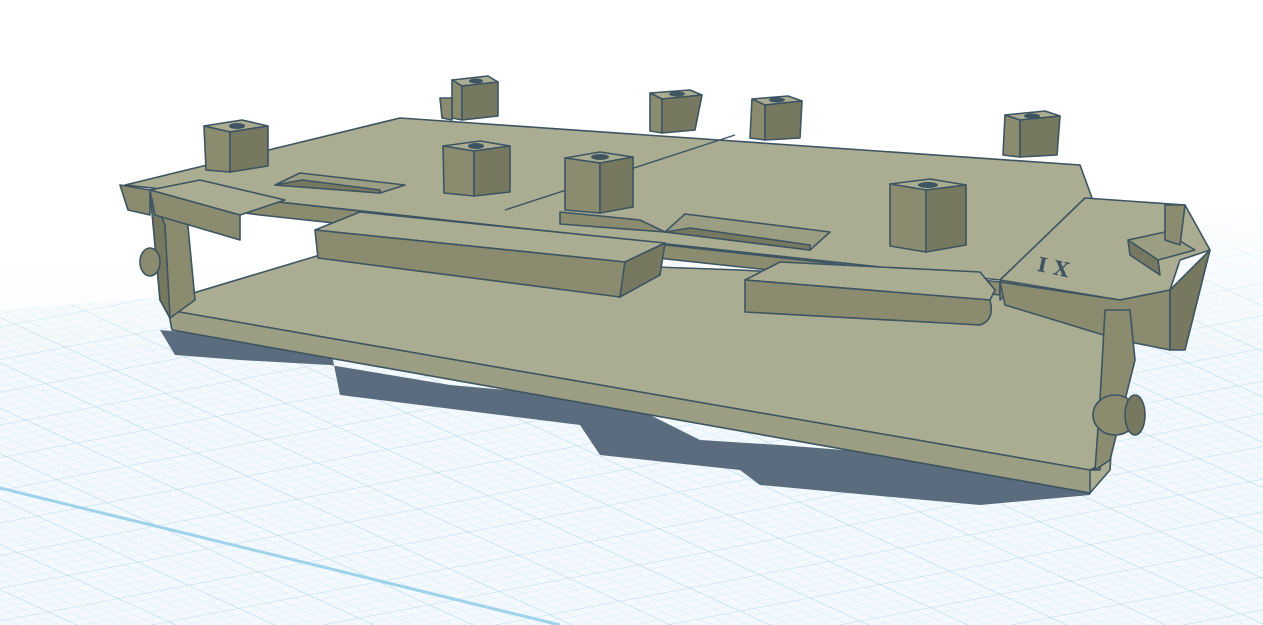 The width and height of the screenshot is (1263, 625). What do you see at coordinates (150, 262) in the screenshot?
I see `left-knob` at bounding box center [150, 262].